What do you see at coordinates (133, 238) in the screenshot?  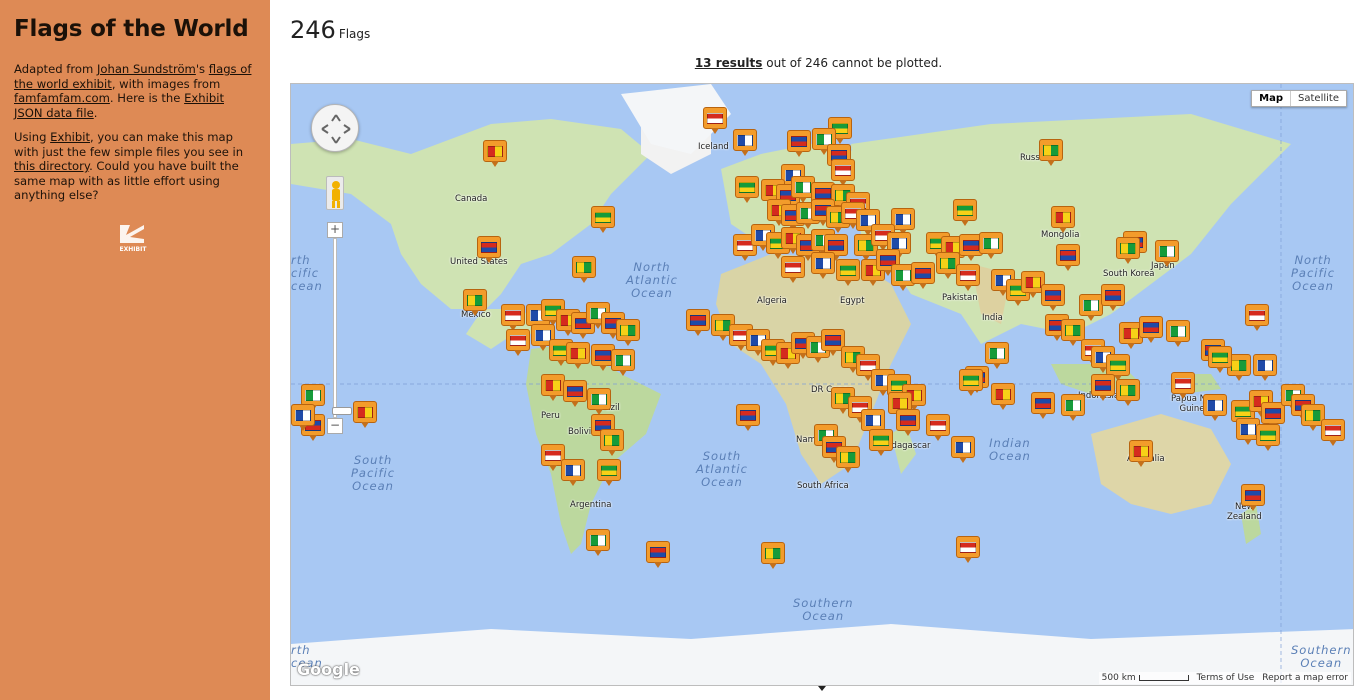 I see `exhibit-logo-icon: EXHIBIT` at bounding box center [133, 238].